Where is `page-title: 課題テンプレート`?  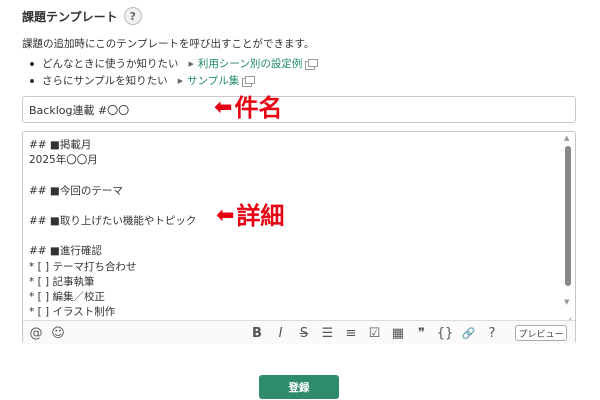 page-title: 課題テンプレート is located at coordinates (70, 16).